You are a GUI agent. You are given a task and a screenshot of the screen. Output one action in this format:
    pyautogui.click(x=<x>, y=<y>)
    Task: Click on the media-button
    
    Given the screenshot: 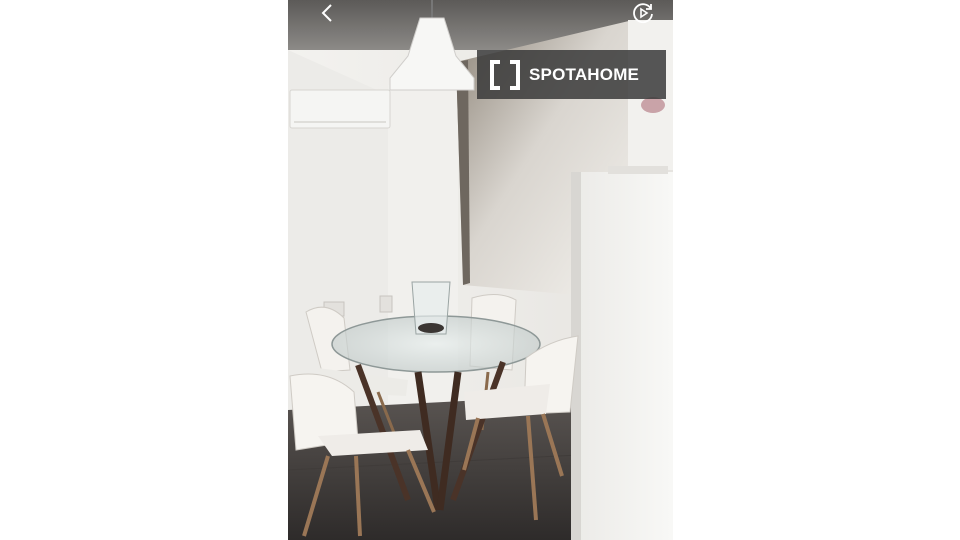 What is the action you would take?
    pyautogui.click(x=643, y=13)
    